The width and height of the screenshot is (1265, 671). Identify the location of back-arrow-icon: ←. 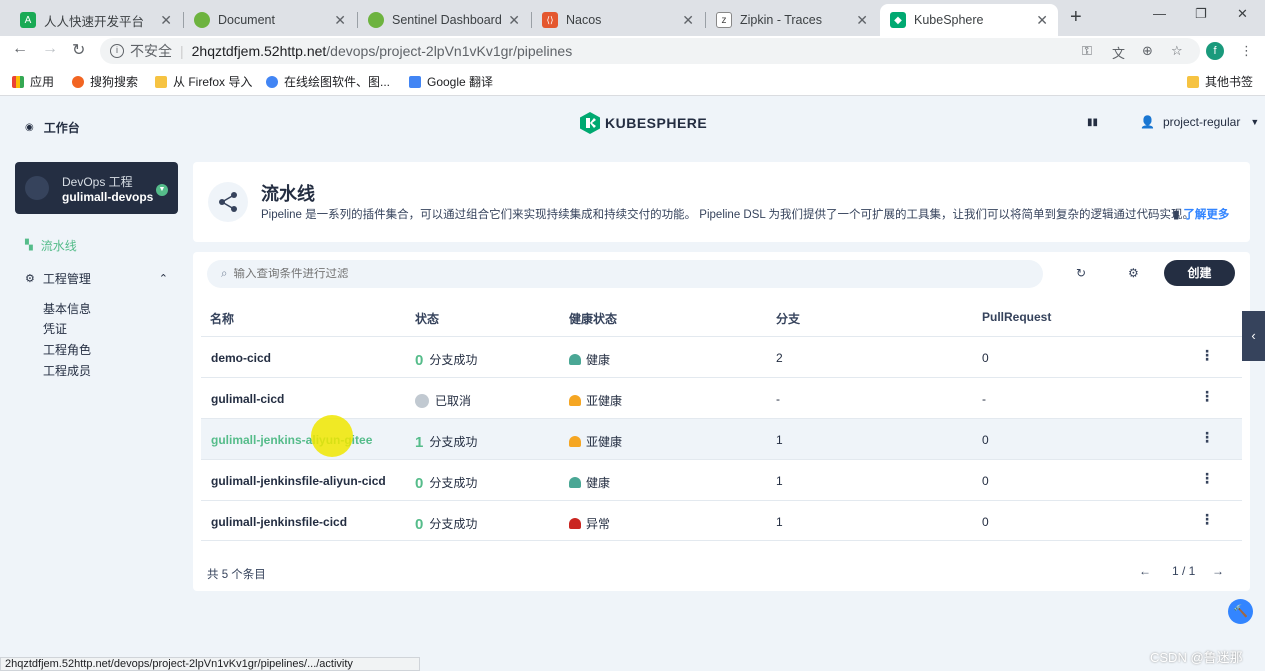
(20, 49).